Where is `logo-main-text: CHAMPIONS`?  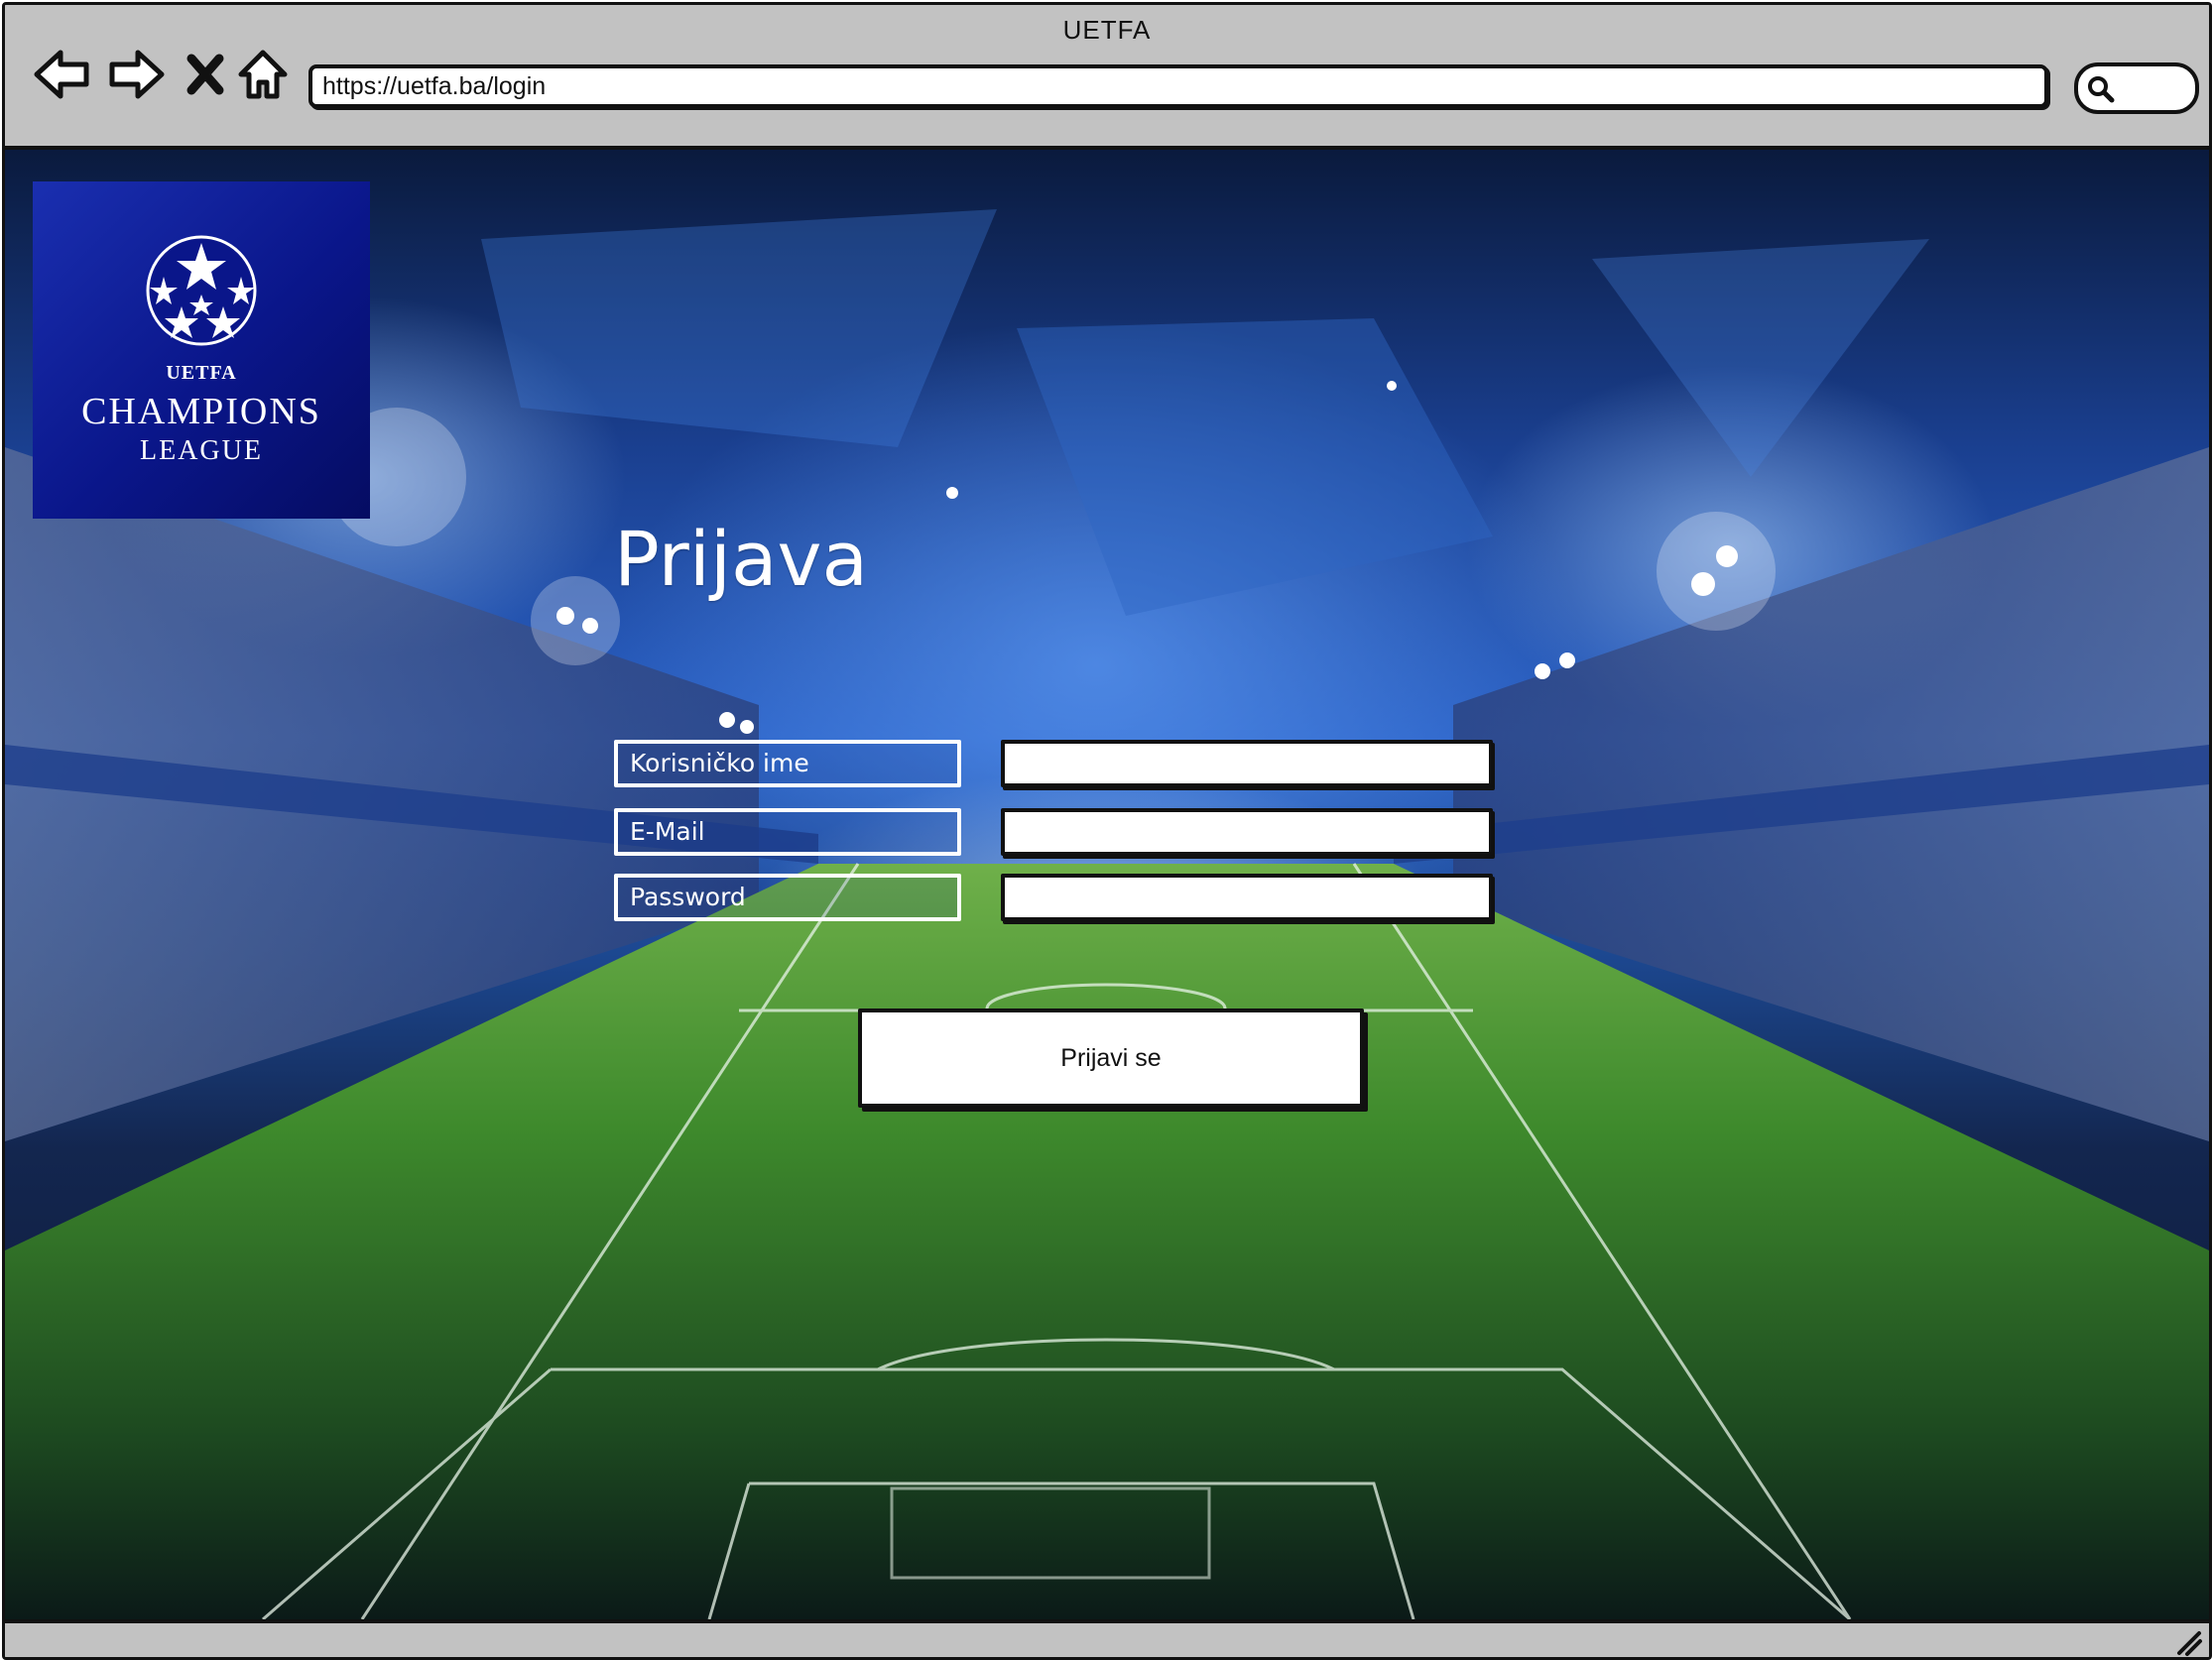 logo-main-text: CHAMPIONS is located at coordinates (201, 411).